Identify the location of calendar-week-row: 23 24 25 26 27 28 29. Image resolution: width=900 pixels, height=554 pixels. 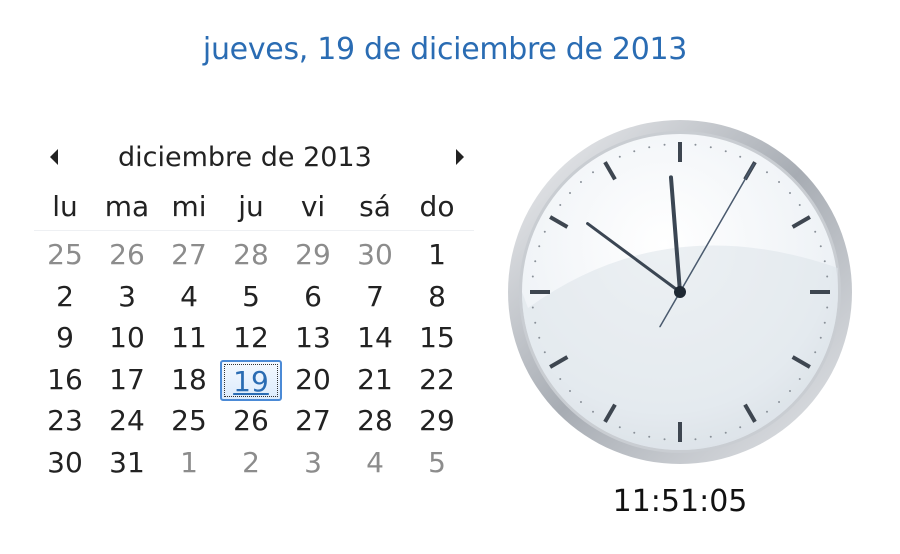
(254, 422).